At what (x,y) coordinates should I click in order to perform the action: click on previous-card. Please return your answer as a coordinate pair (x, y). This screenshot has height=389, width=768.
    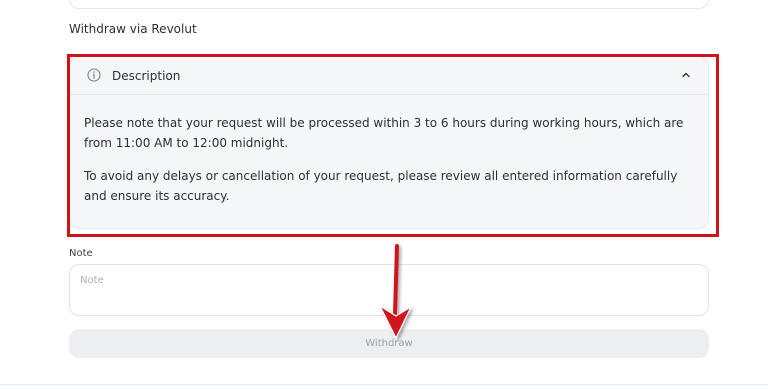
    Looking at the image, I should click on (389, 4).